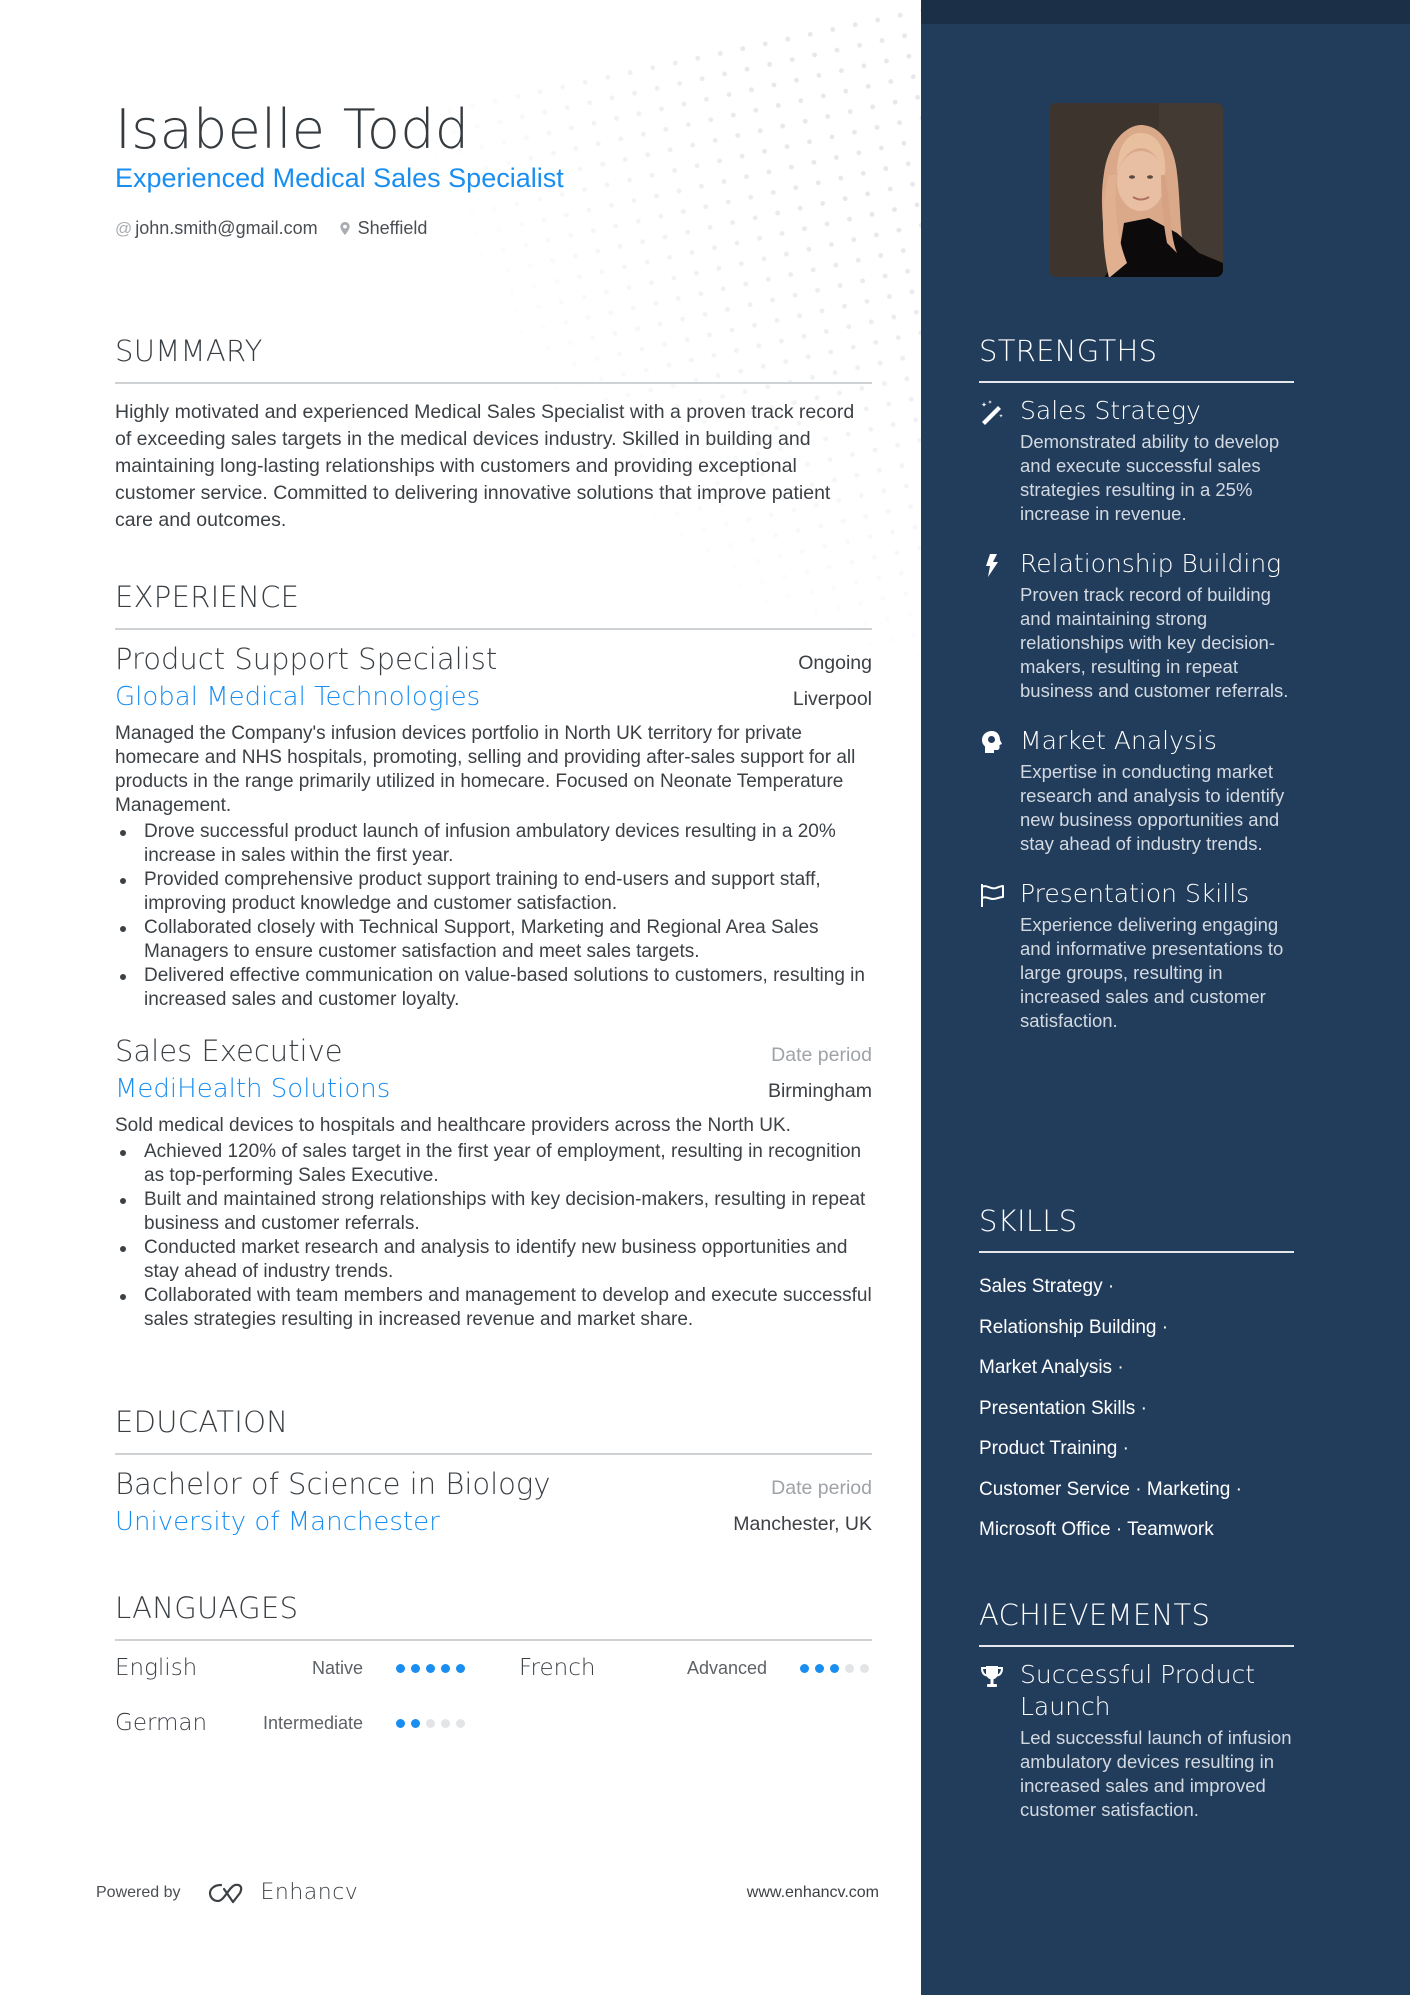 This screenshot has width=1410, height=1995. I want to click on skill-line: Sales Strategy ·, so click(1047, 1286).